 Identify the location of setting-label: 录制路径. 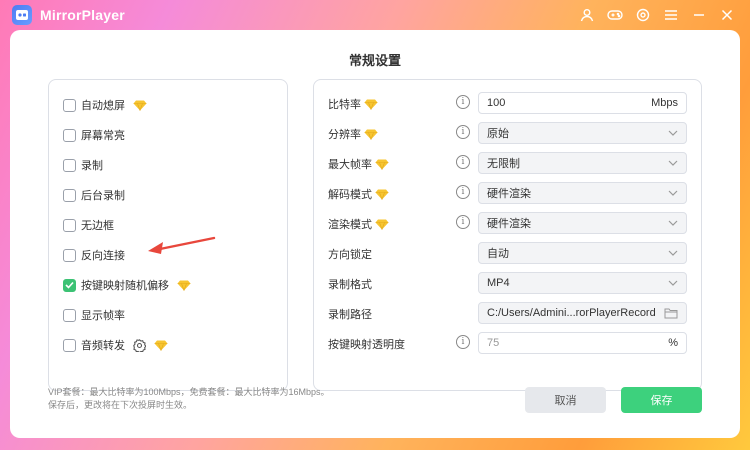
(350, 315).